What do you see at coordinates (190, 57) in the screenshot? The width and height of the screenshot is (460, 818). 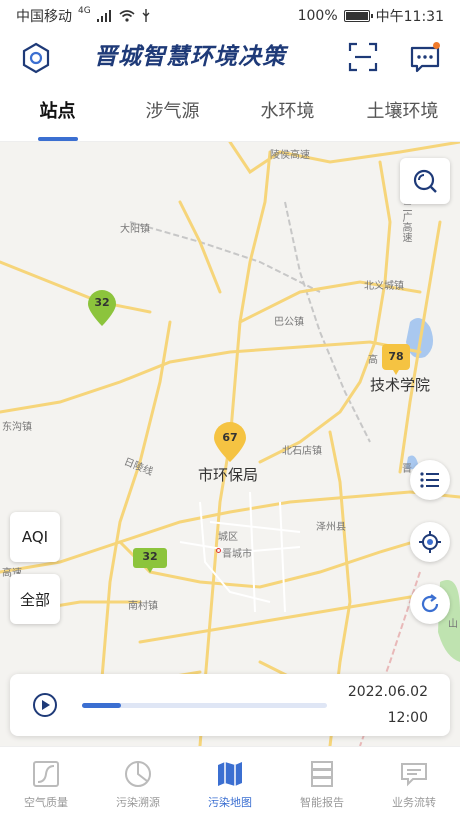 I see `app-title: 晋城智慧环境决策` at bounding box center [190, 57].